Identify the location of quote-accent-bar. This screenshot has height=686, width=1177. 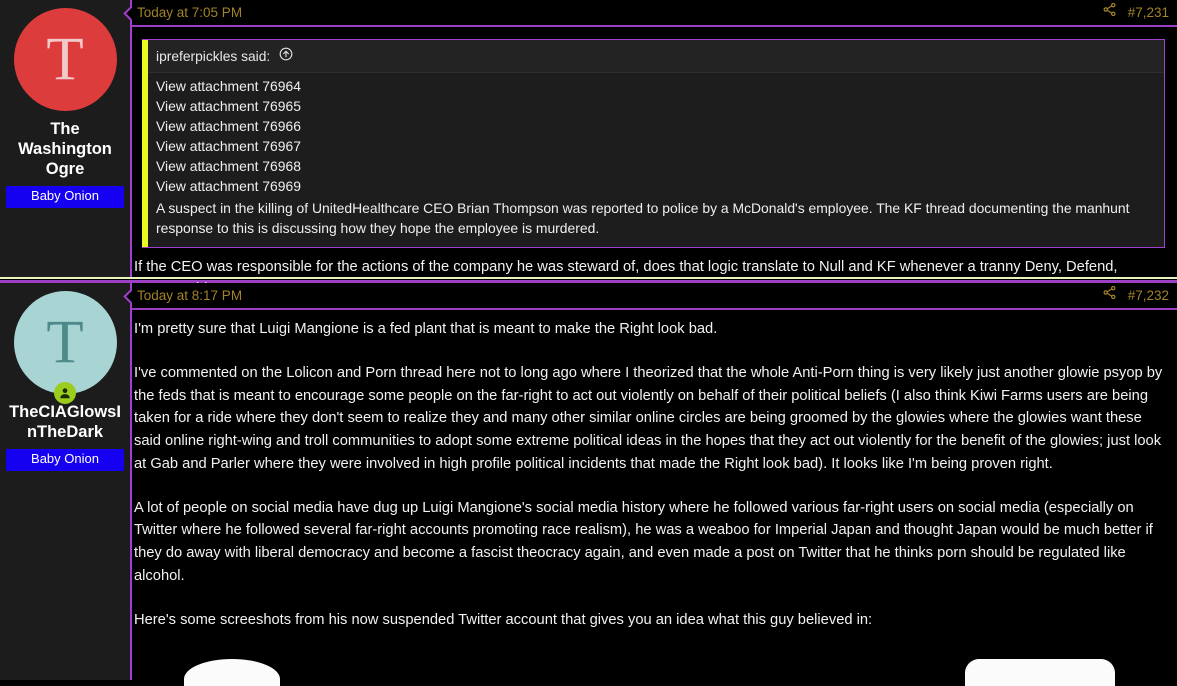
(145, 143).